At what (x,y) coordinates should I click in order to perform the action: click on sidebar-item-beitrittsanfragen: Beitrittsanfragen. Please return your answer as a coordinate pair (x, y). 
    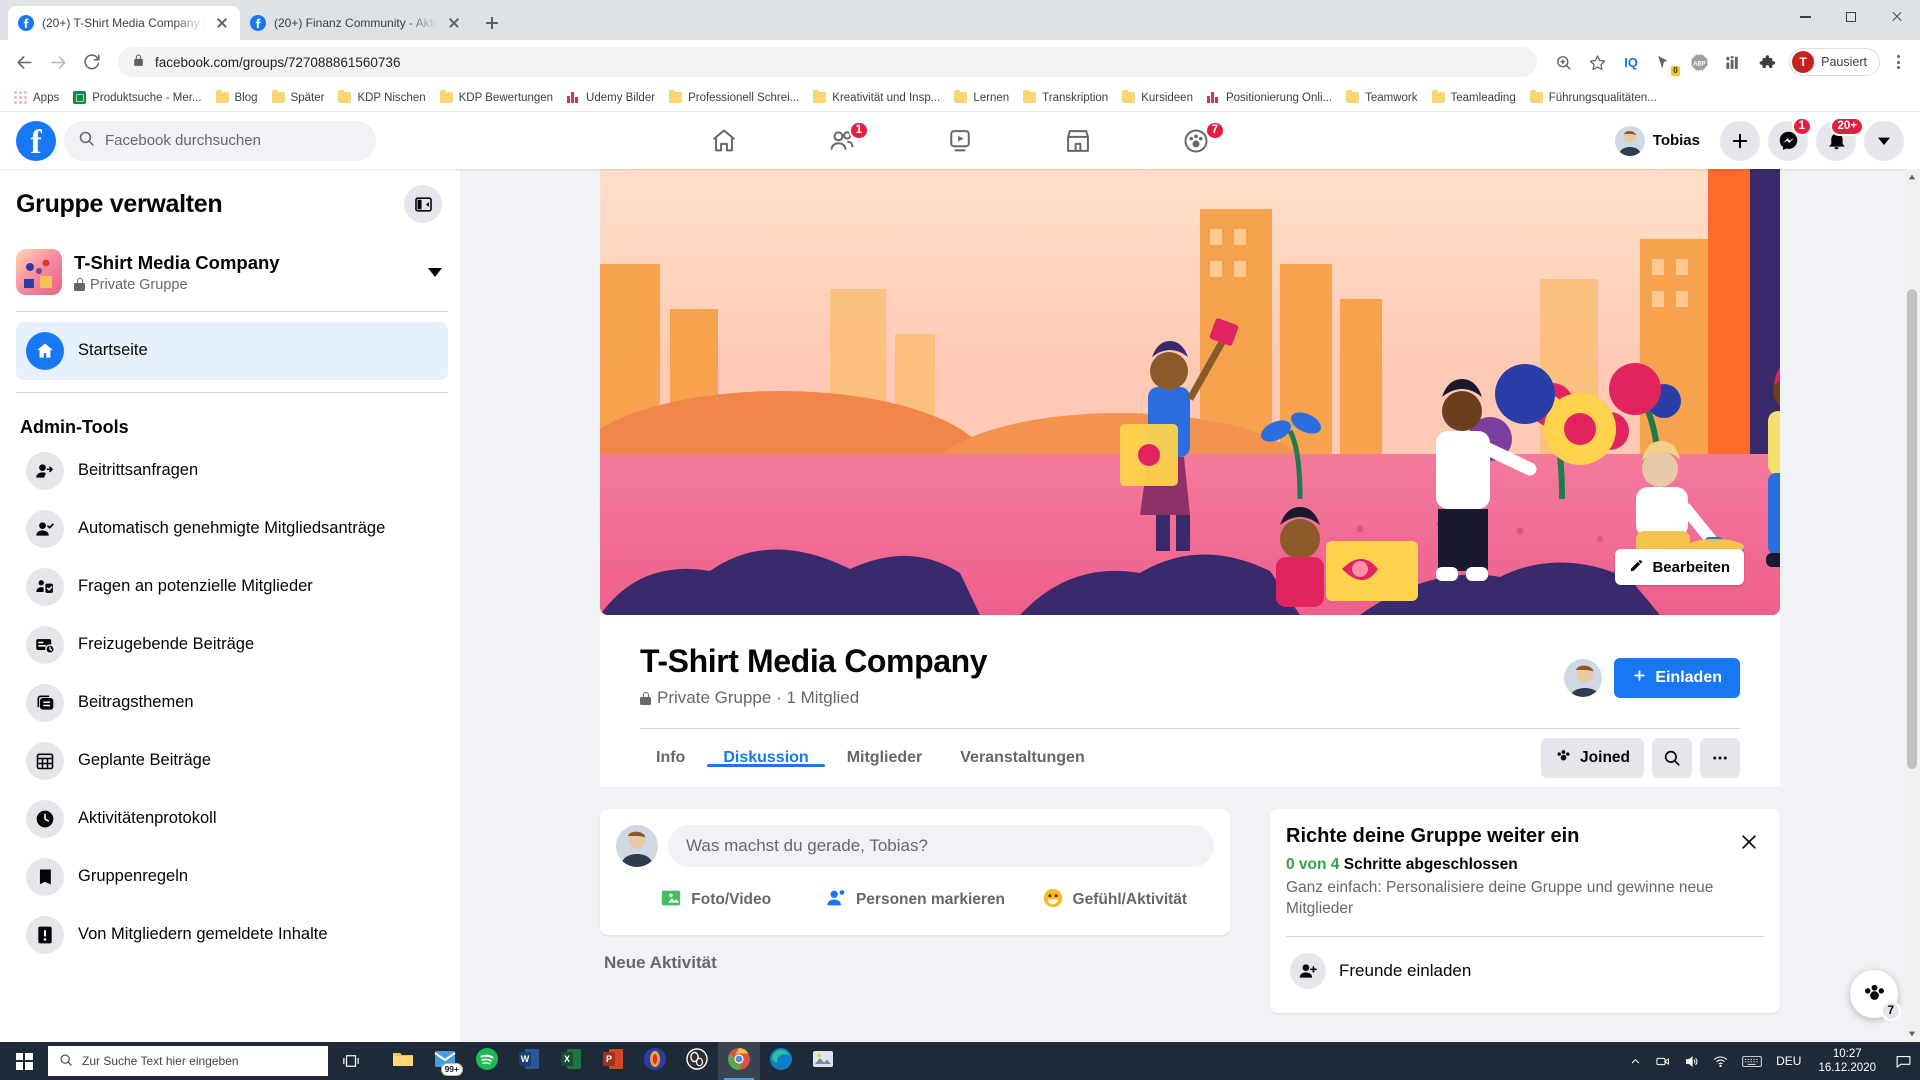
    Looking at the image, I should click on (232, 471).